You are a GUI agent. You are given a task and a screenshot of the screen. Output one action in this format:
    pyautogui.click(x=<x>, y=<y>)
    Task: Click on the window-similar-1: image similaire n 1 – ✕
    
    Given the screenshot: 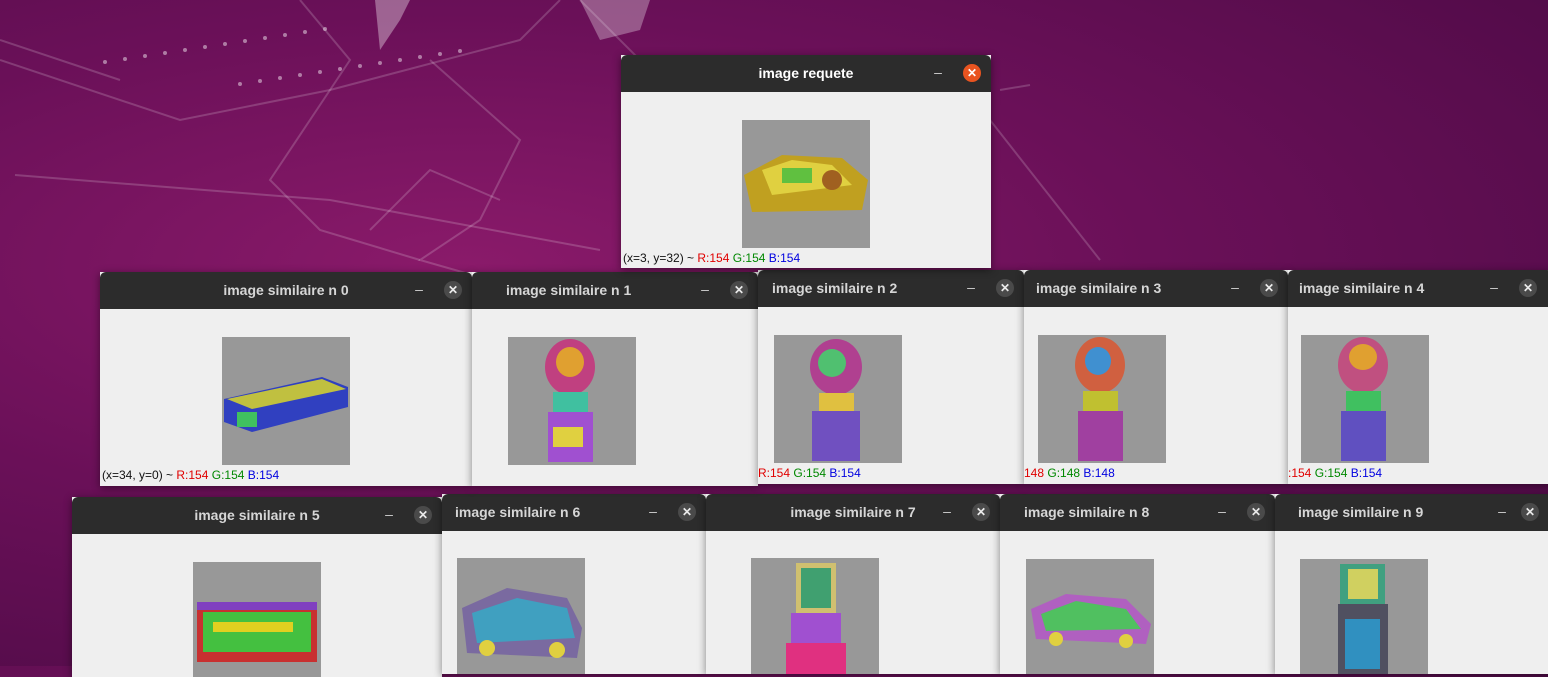 What is the action you would take?
    pyautogui.click(x=615, y=379)
    